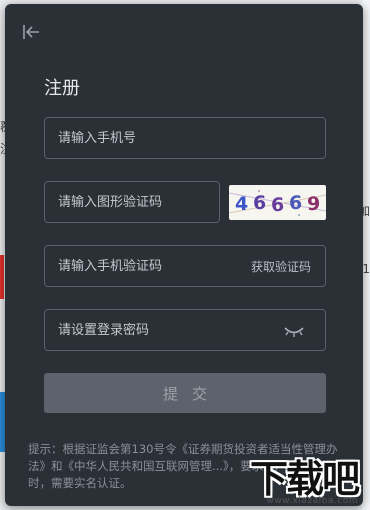 The width and height of the screenshot is (370, 510). I want to click on background-fragment: 1, so click(366, 269).